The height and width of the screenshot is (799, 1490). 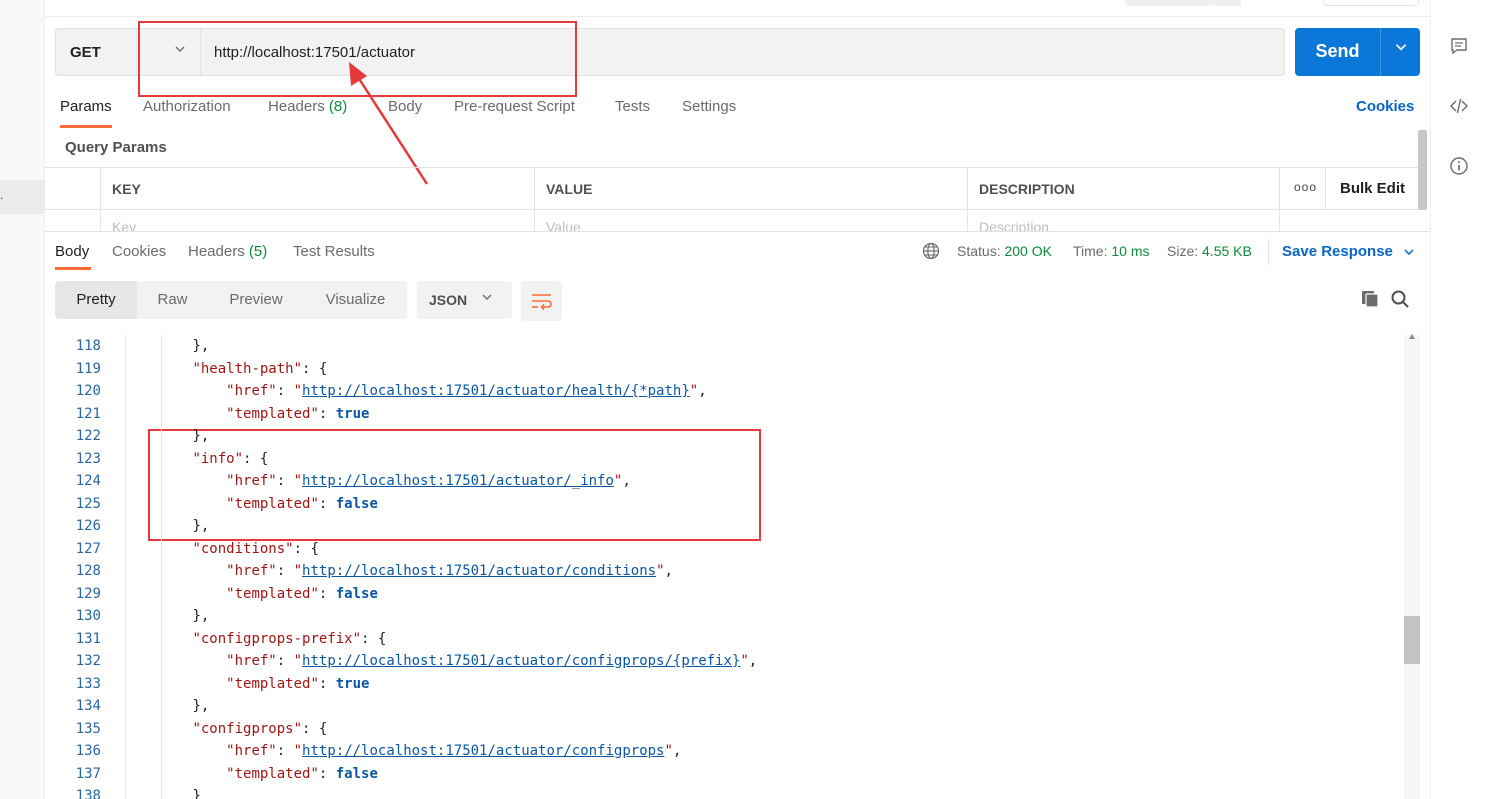 What do you see at coordinates (88, 481) in the screenshot?
I see `line-number: 124` at bounding box center [88, 481].